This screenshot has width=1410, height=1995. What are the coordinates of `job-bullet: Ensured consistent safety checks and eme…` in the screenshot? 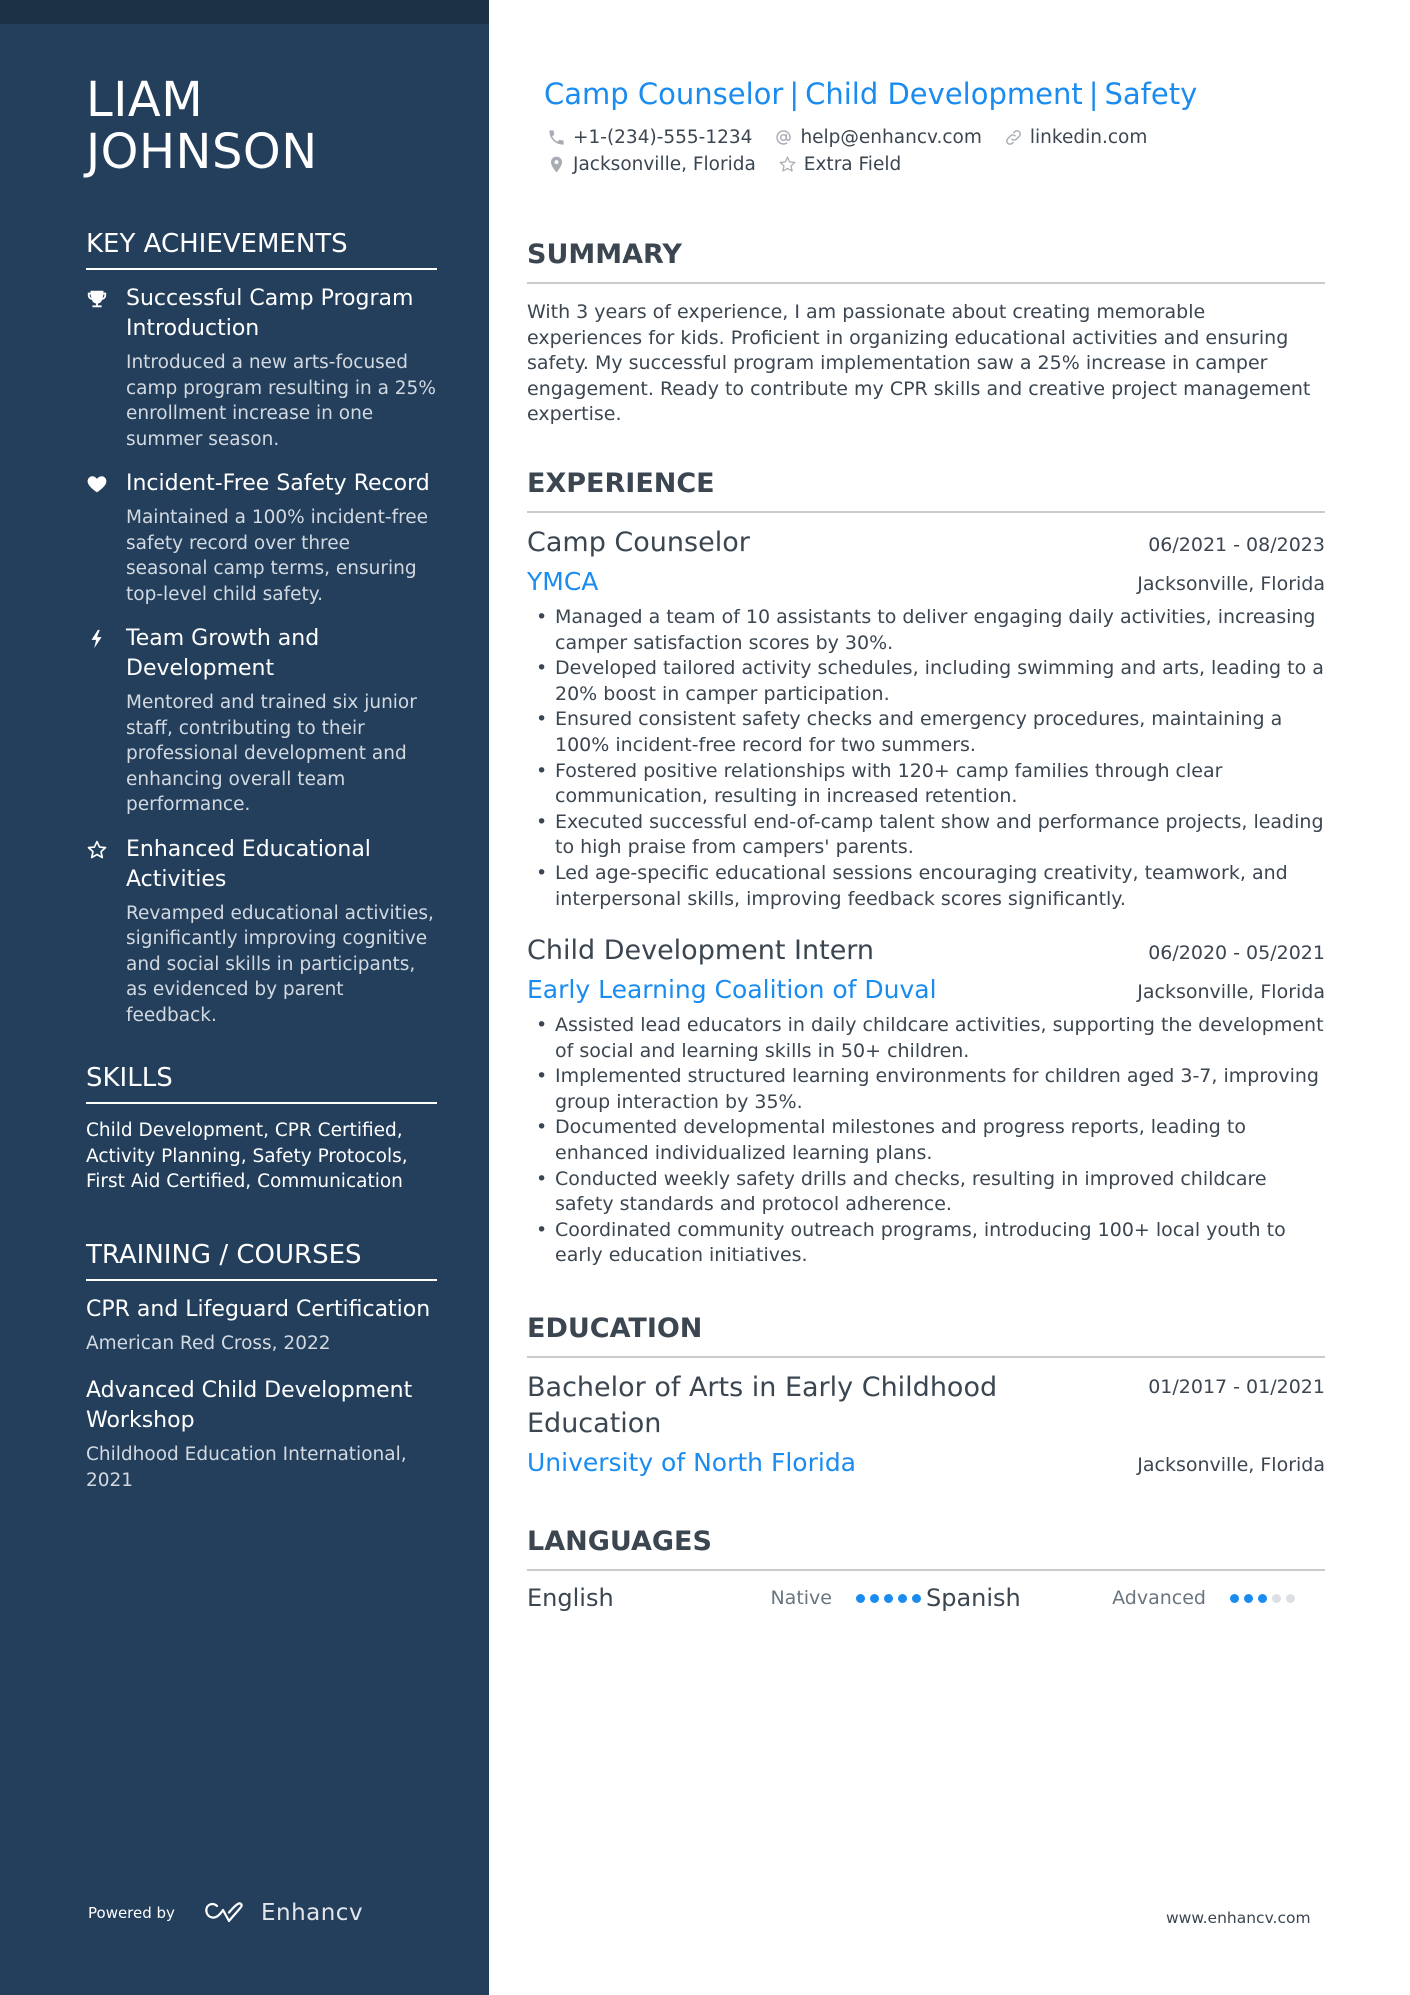 It's located at (926, 732).